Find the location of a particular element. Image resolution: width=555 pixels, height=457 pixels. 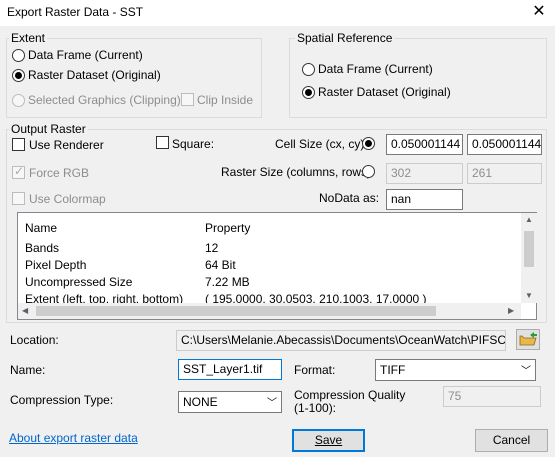

force-rgb-checkbox is located at coordinates (18, 171).